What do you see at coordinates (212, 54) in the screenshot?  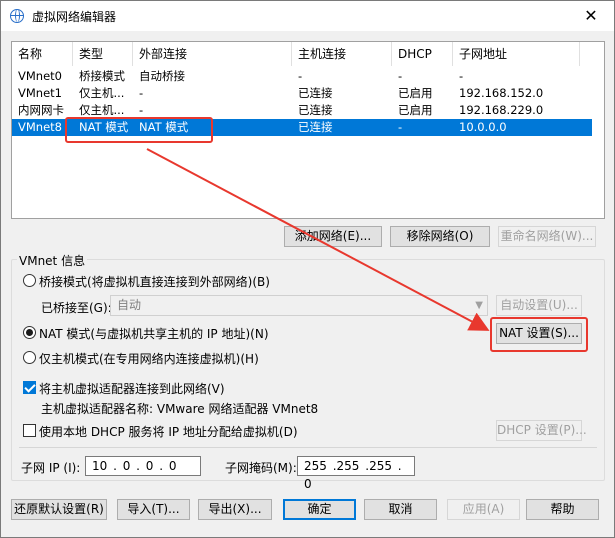 I see `column-header-external: 外部连接` at bounding box center [212, 54].